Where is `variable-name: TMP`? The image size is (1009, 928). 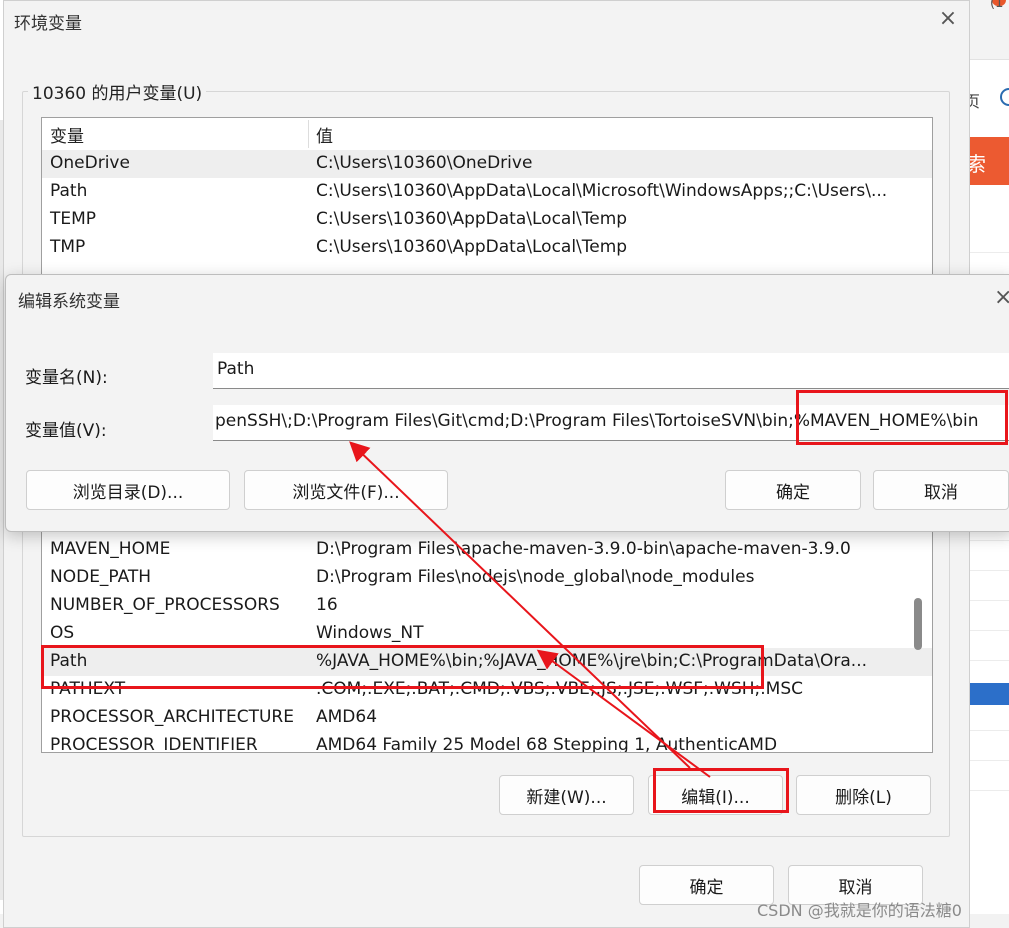
variable-name: TMP is located at coordinates (68, 247).